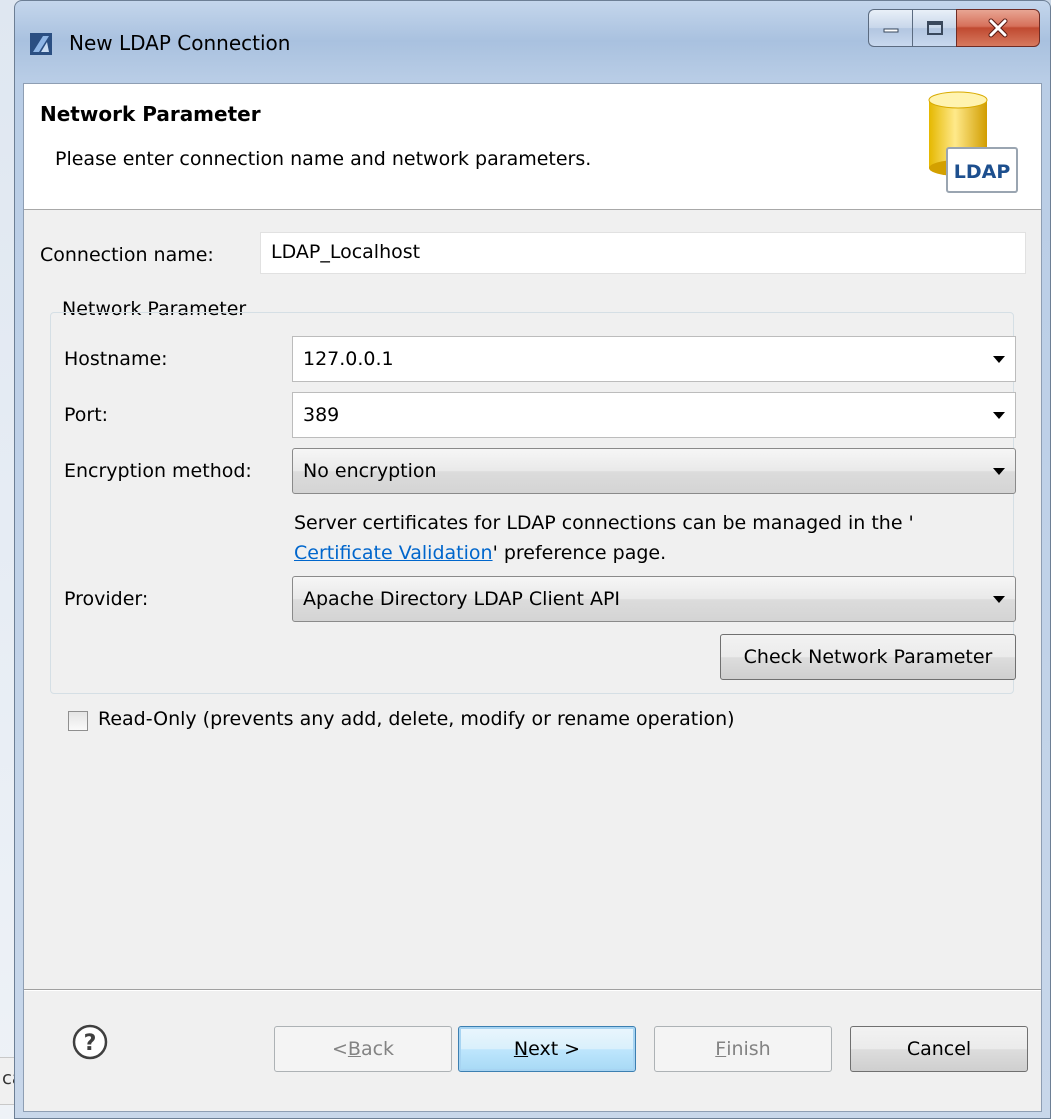 The image size is (1051, 1119). Describe the element at coordinates (554, 1049) in the screenshot. I see `next-button-suffix: ext >` at that location.